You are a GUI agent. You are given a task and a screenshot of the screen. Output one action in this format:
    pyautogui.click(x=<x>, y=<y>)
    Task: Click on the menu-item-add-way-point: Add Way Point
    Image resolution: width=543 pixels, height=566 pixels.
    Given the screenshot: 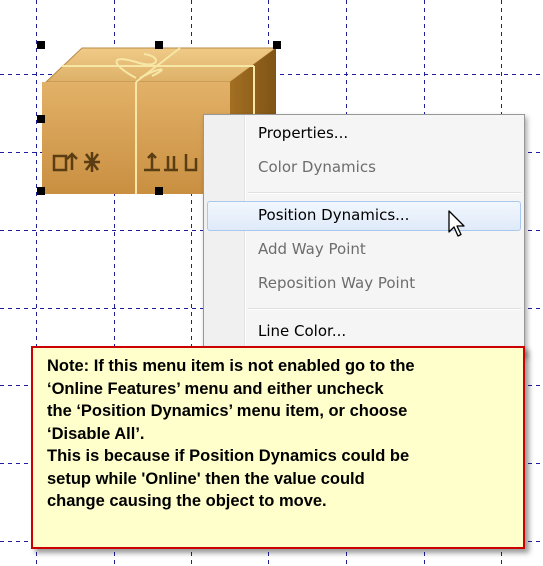 What is the action you would take?
    pyautogui.click(x=364, y=250)
    